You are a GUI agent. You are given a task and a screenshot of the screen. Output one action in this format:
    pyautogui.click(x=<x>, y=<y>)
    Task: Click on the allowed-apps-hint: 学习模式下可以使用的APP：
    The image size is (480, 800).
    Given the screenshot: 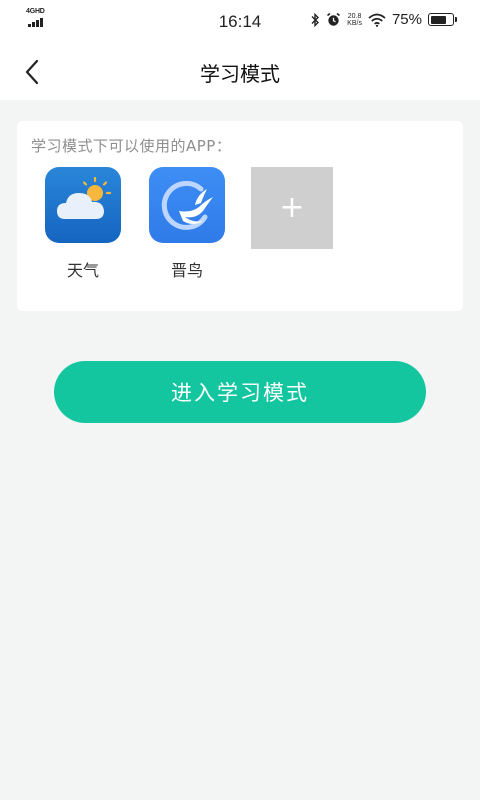 What is the action you would take?
    pyautogui.click(x=131, y=146)
    